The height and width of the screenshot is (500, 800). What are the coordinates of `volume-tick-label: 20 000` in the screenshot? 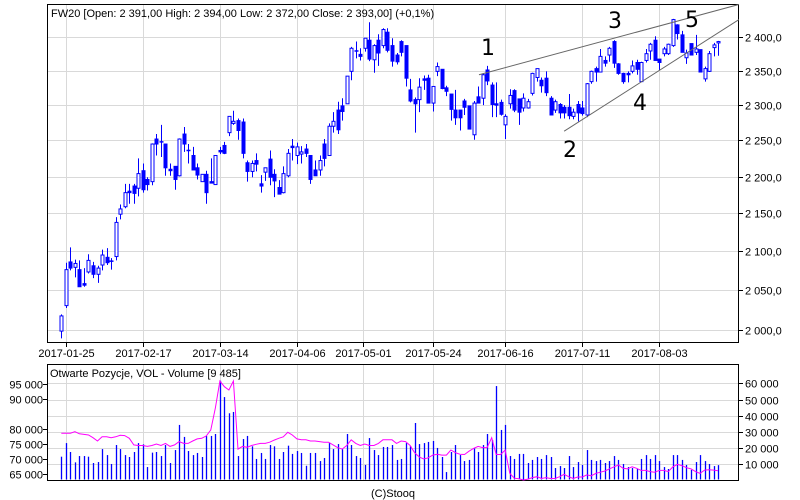 It's located at (762, 450).